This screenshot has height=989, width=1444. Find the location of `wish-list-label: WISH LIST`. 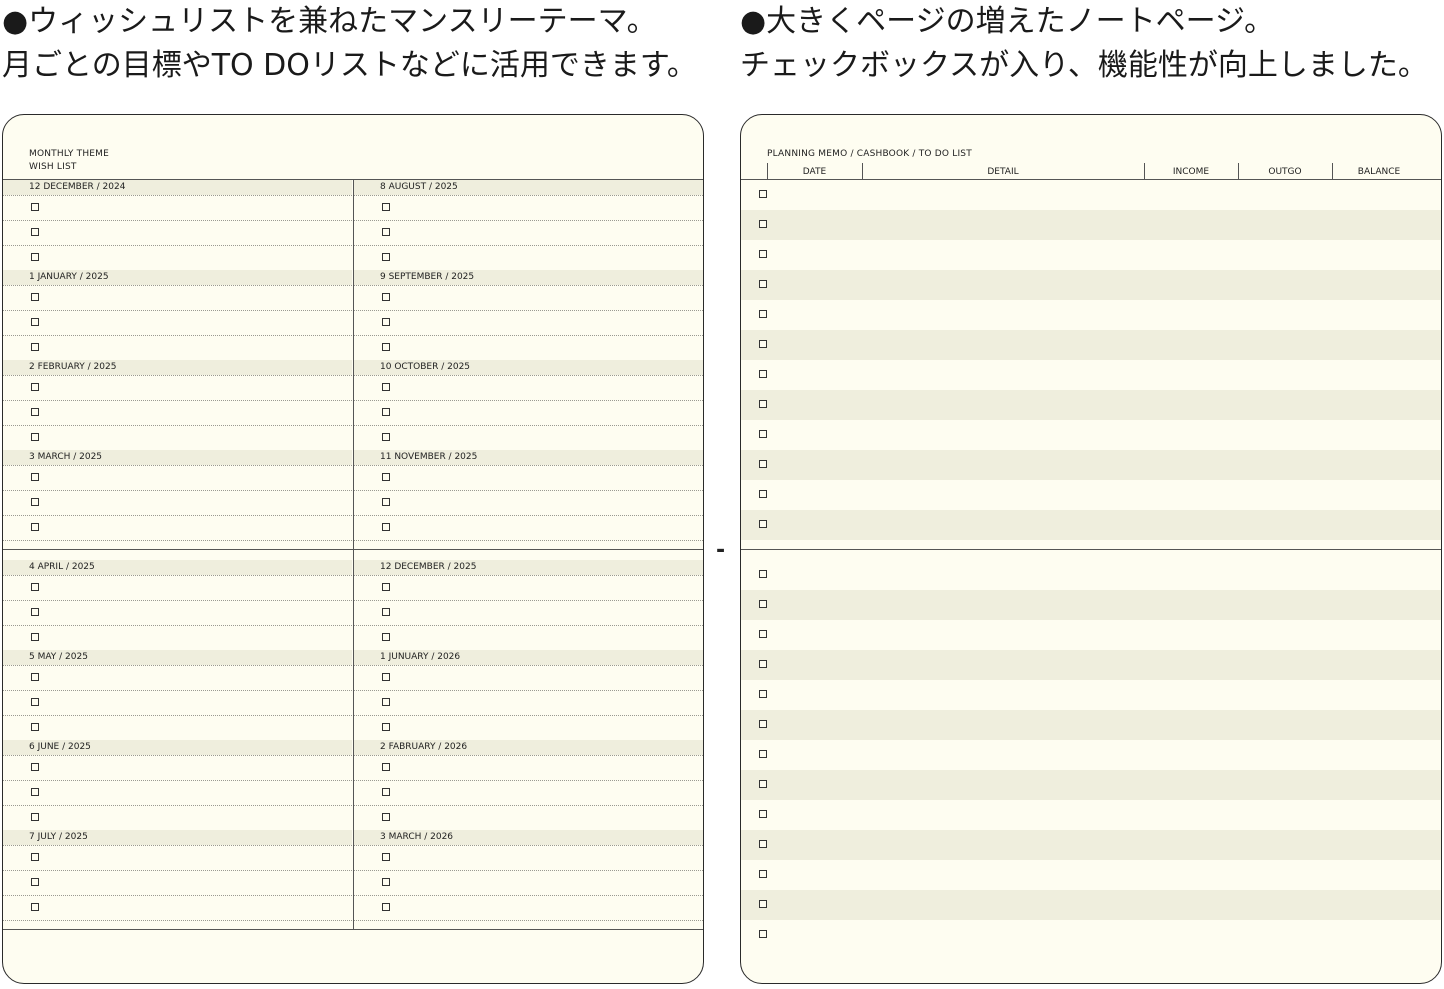

wish-list-label: WISH LIST is located at coordinates (53, 167).